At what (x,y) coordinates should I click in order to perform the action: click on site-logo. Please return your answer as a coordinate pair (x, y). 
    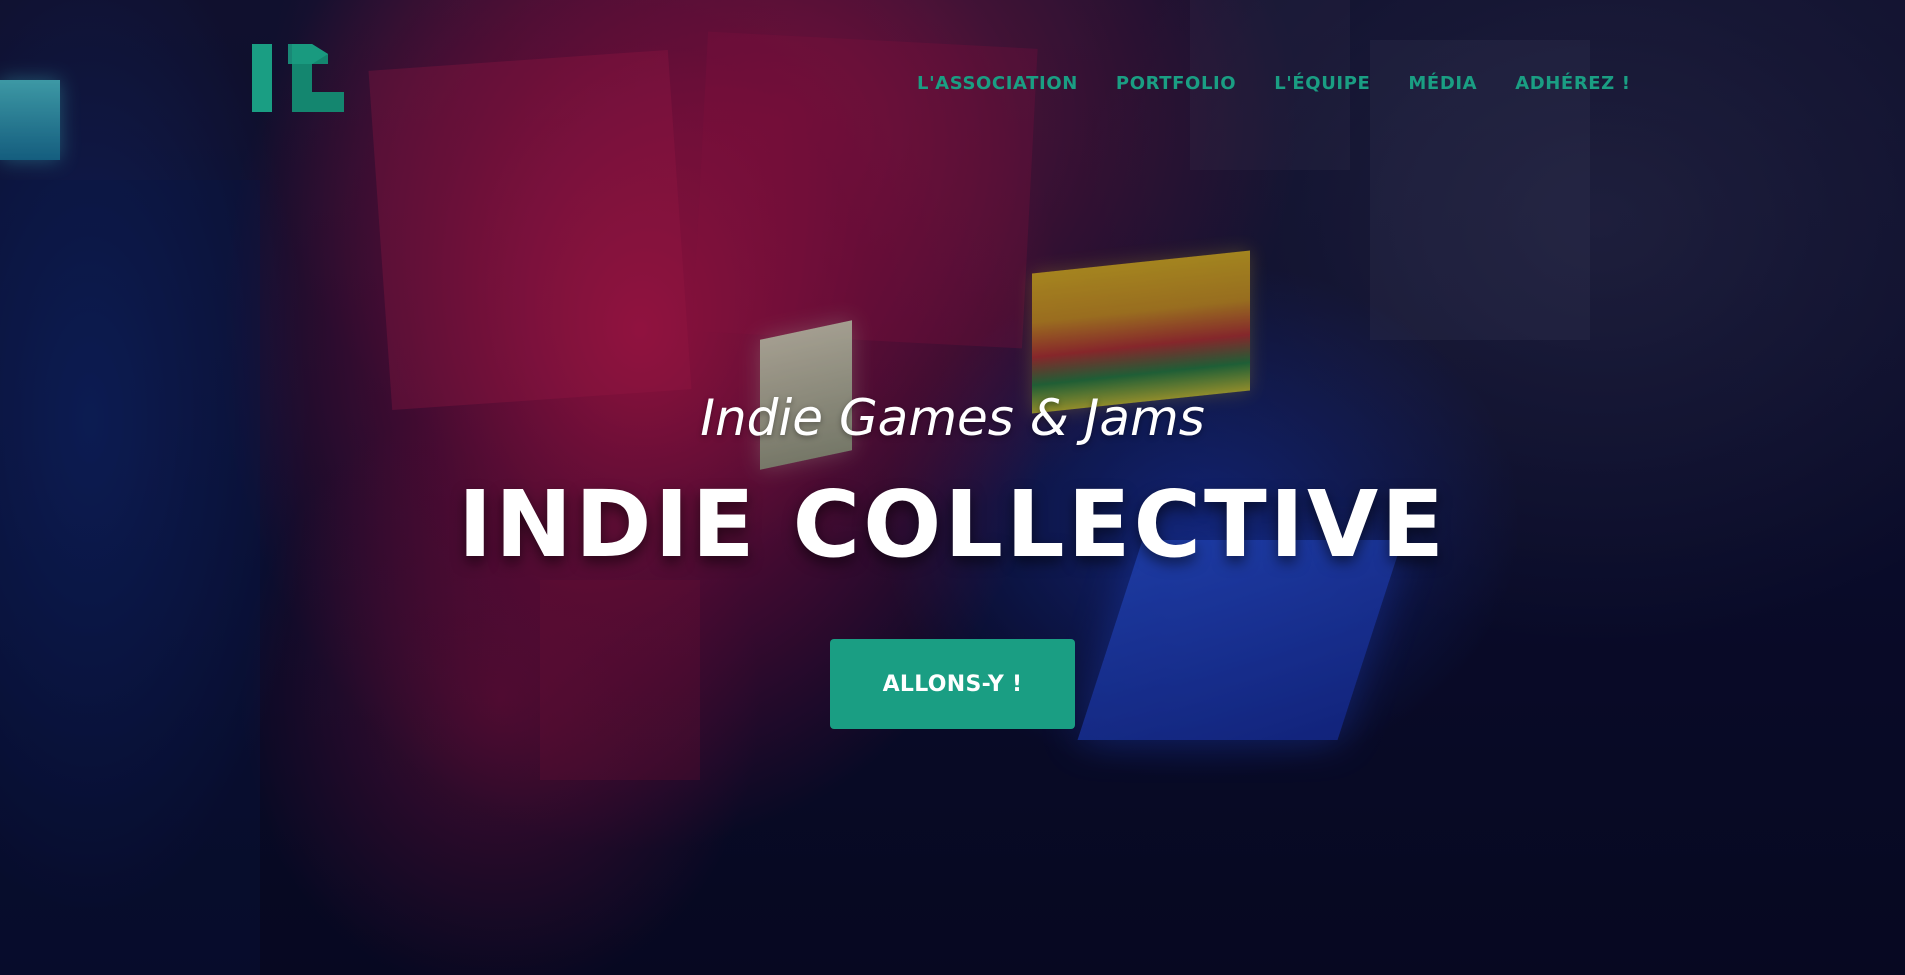
    Looking at the image, I should click on (298, 77).